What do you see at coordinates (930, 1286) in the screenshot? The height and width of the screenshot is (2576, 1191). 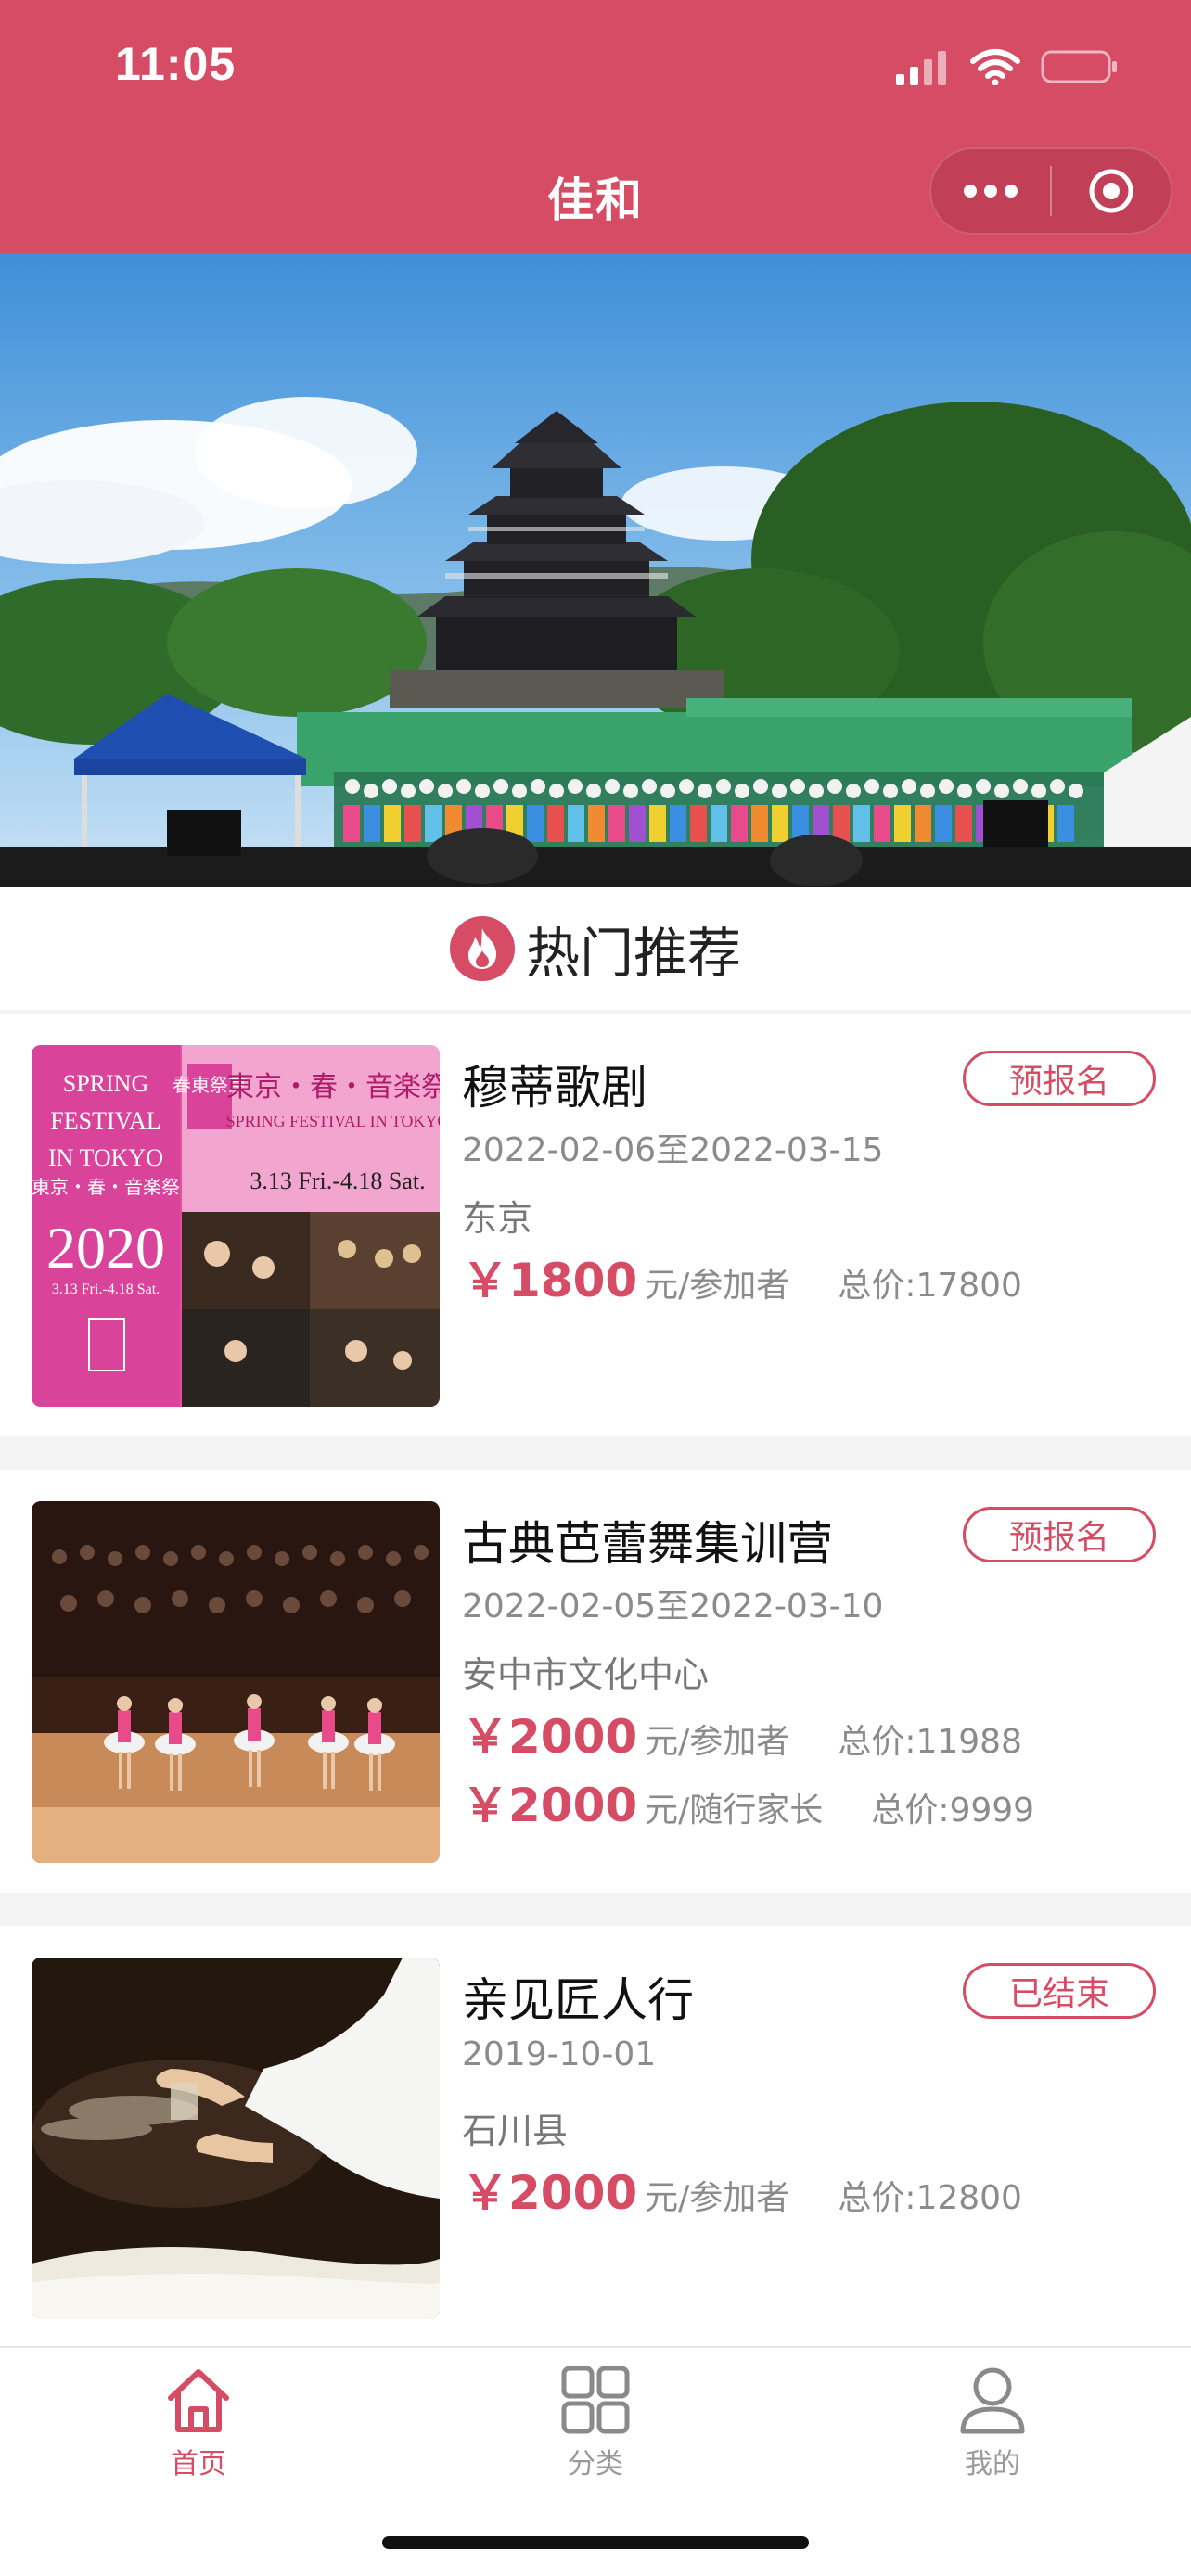 I see `price-total: 总价:17800` at bounding box center [930, 1286].